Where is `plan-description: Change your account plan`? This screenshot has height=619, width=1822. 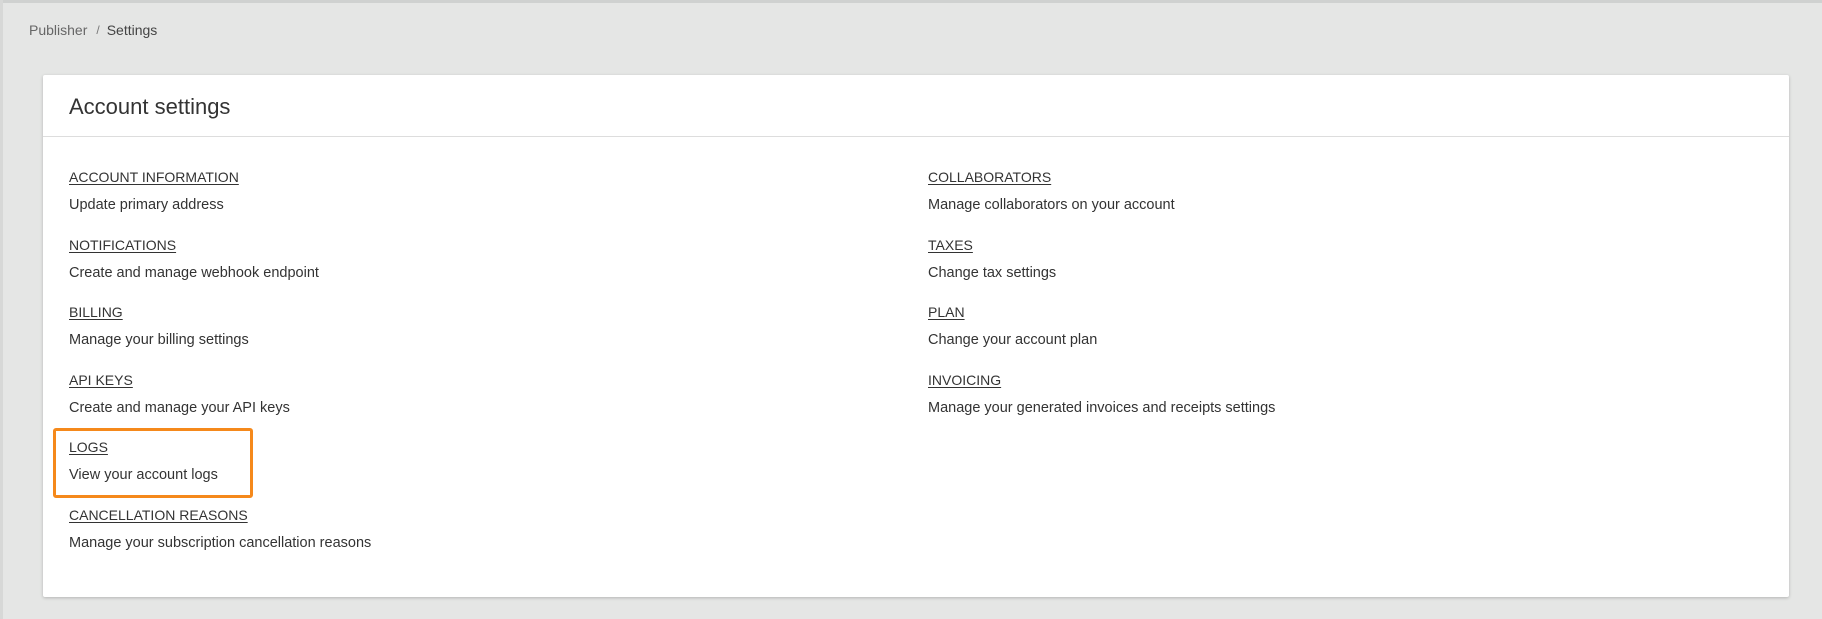 plan-description: Change your account plan is located at coordinates (1013, 340).